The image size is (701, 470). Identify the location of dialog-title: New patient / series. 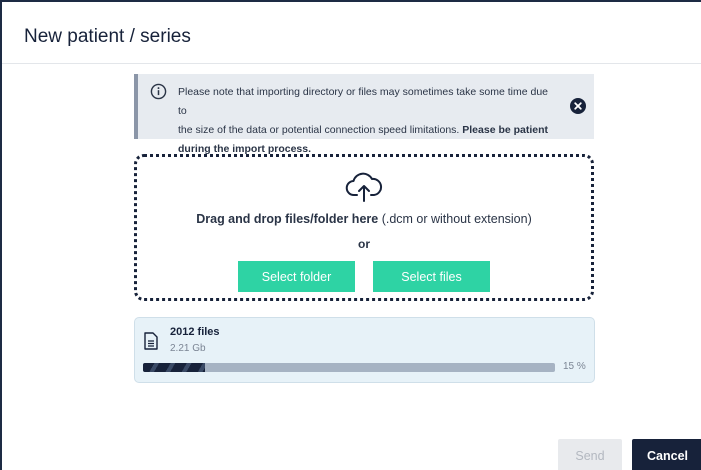
(107, 36).